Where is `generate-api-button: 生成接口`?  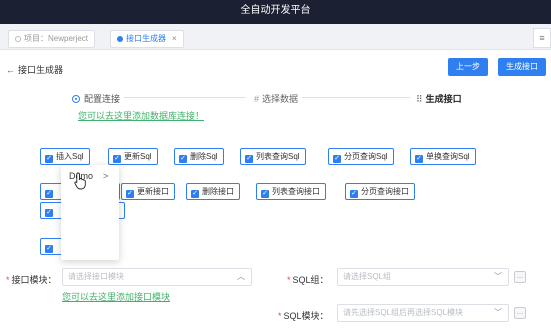
generate-api-button: 生成接口 is located at coordinates (522, 67).